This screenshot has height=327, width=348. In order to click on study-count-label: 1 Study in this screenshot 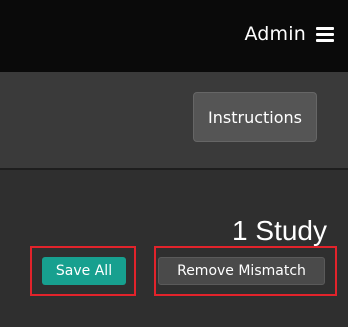, I will do `click(279, 230)`.